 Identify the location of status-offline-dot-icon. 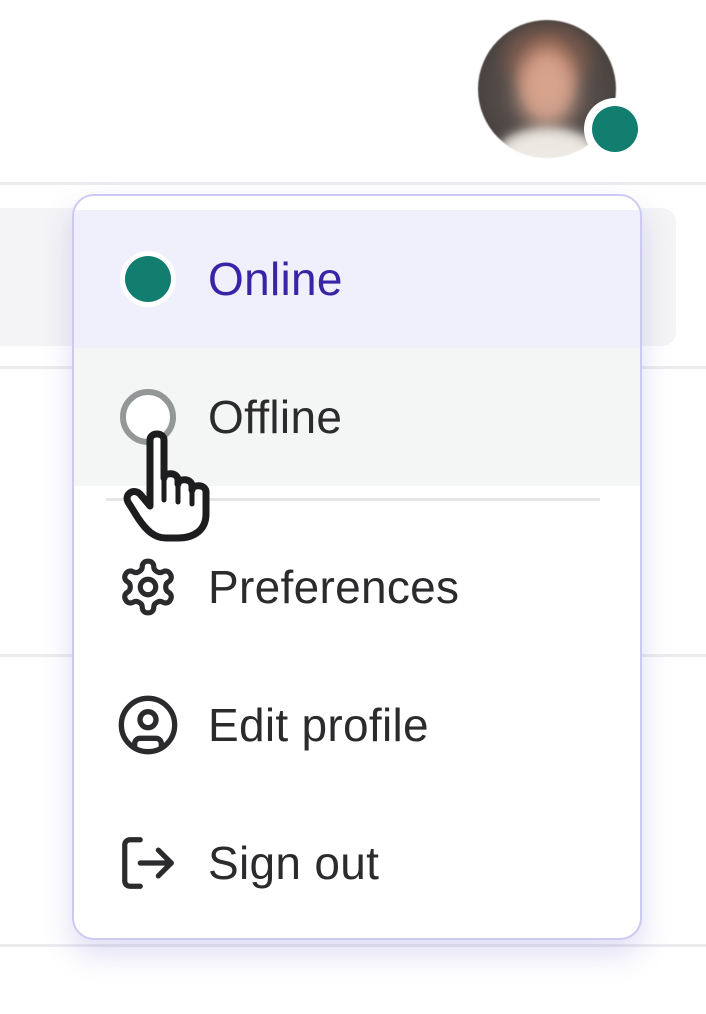
(148, 417).